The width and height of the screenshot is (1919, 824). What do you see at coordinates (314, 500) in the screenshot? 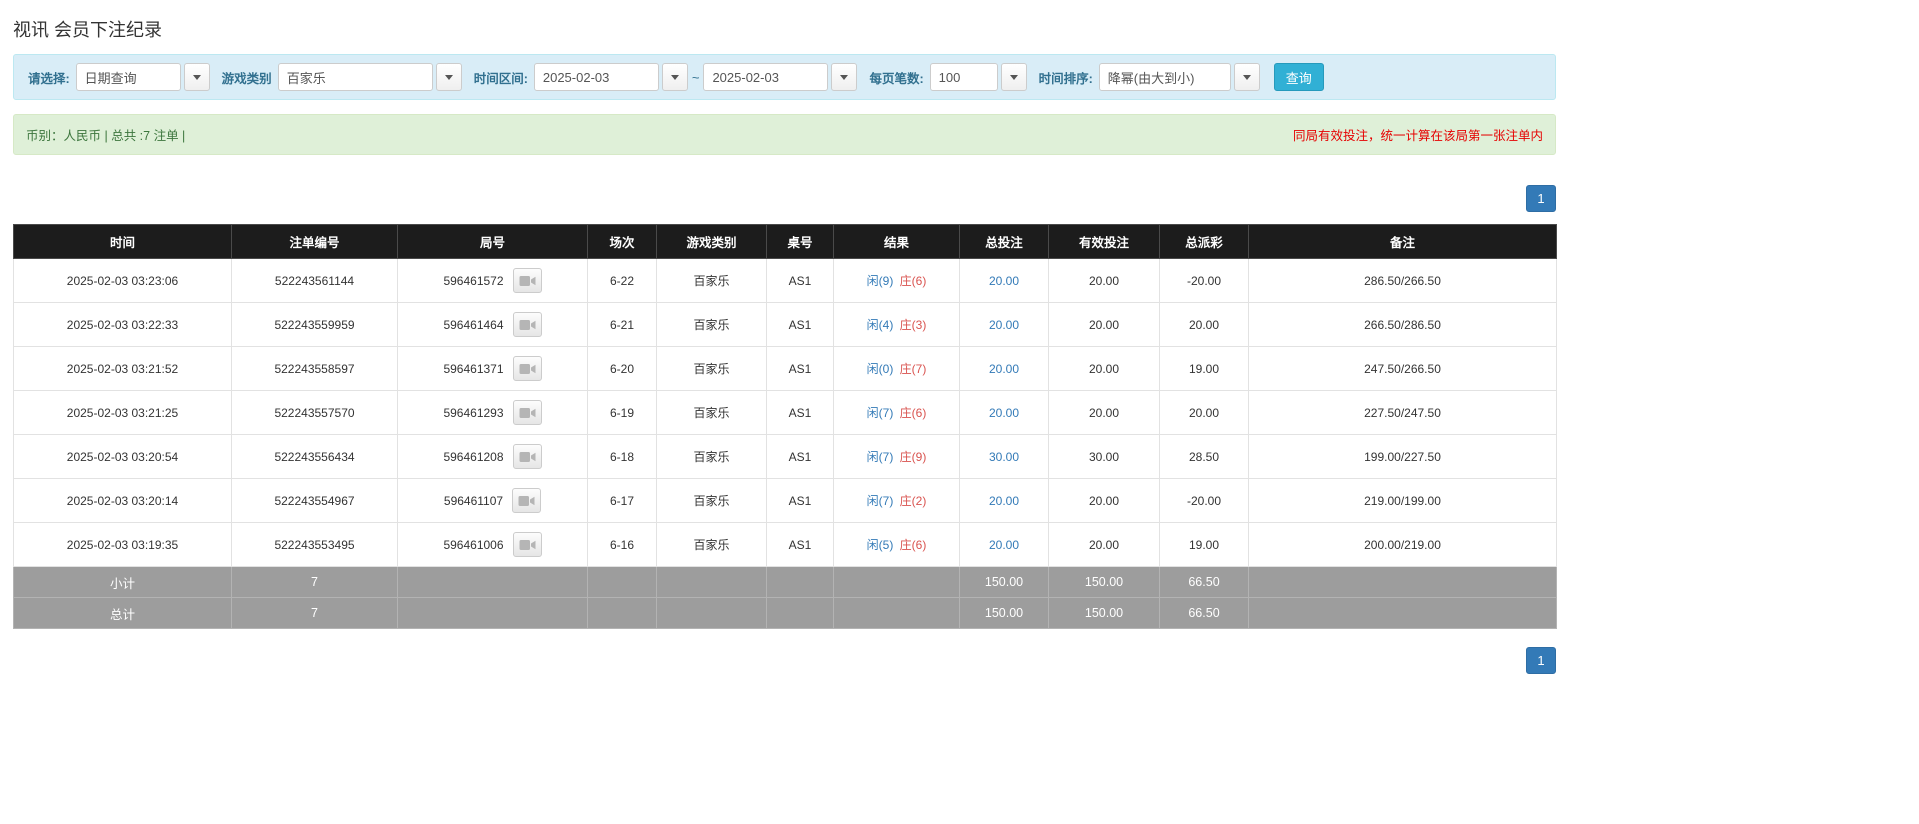
I see `cell-bet-id: 522243554967` at bounding box center [314, 500].